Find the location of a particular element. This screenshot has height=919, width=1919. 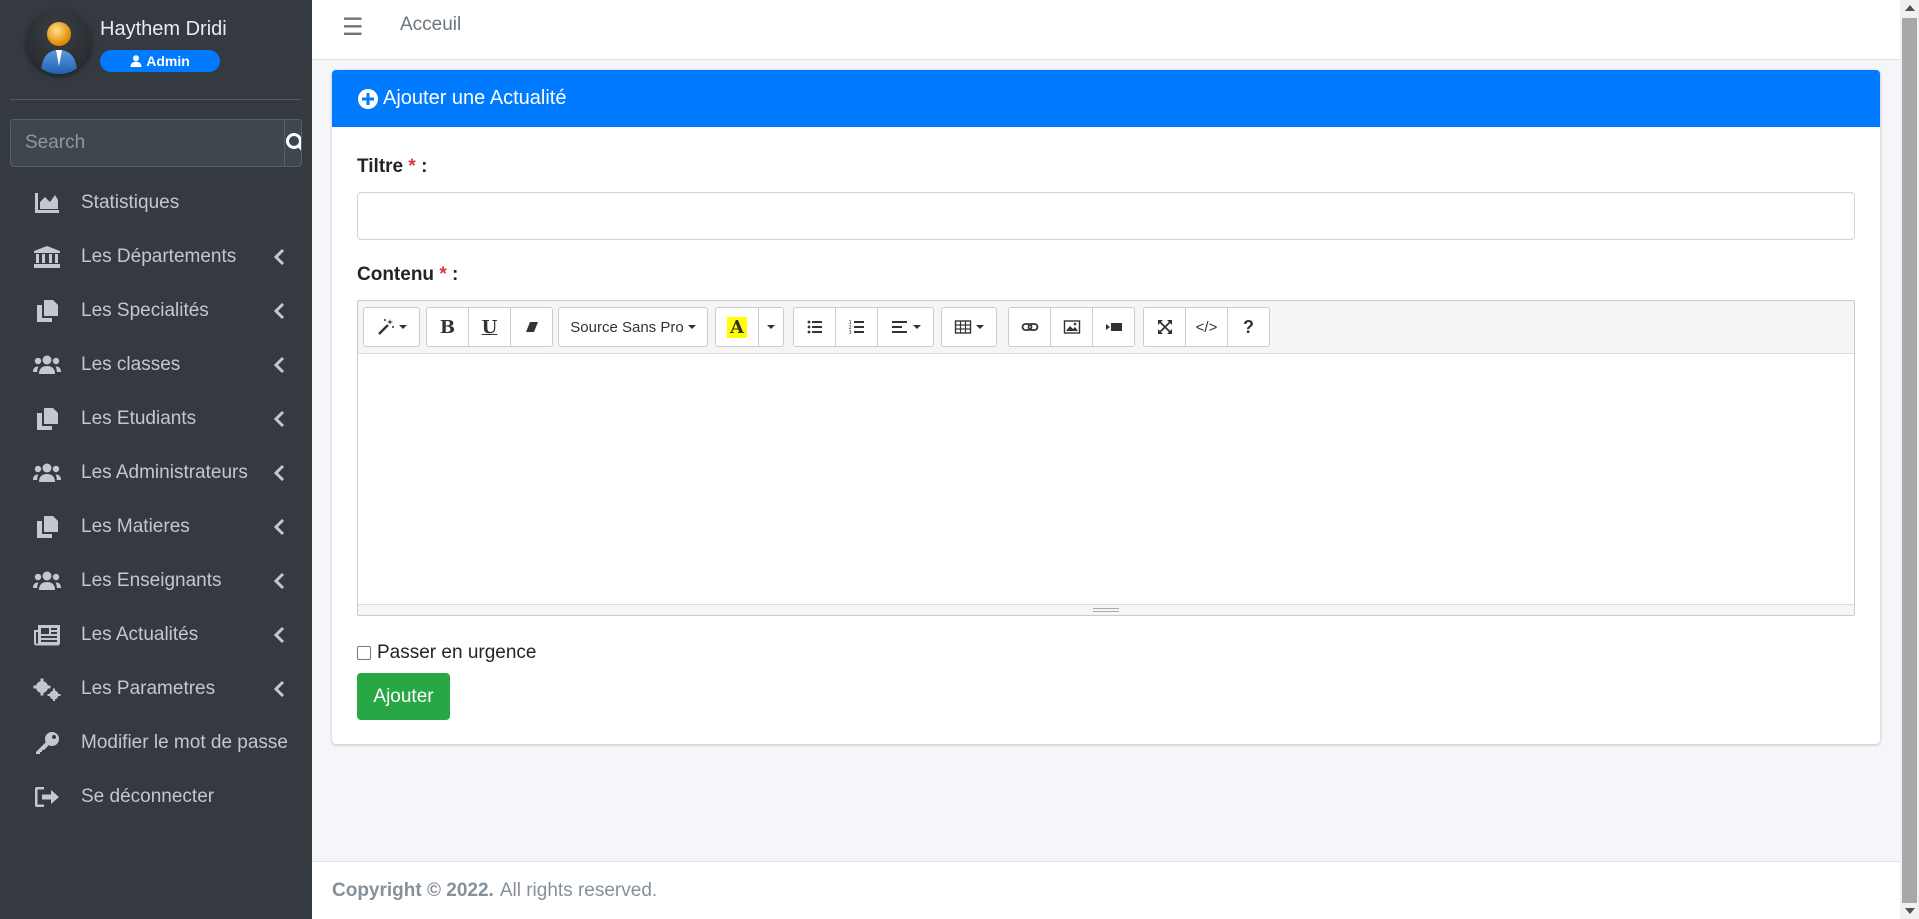

sidebar-item-label: Les Parametres is located at coordinates (148, 688).